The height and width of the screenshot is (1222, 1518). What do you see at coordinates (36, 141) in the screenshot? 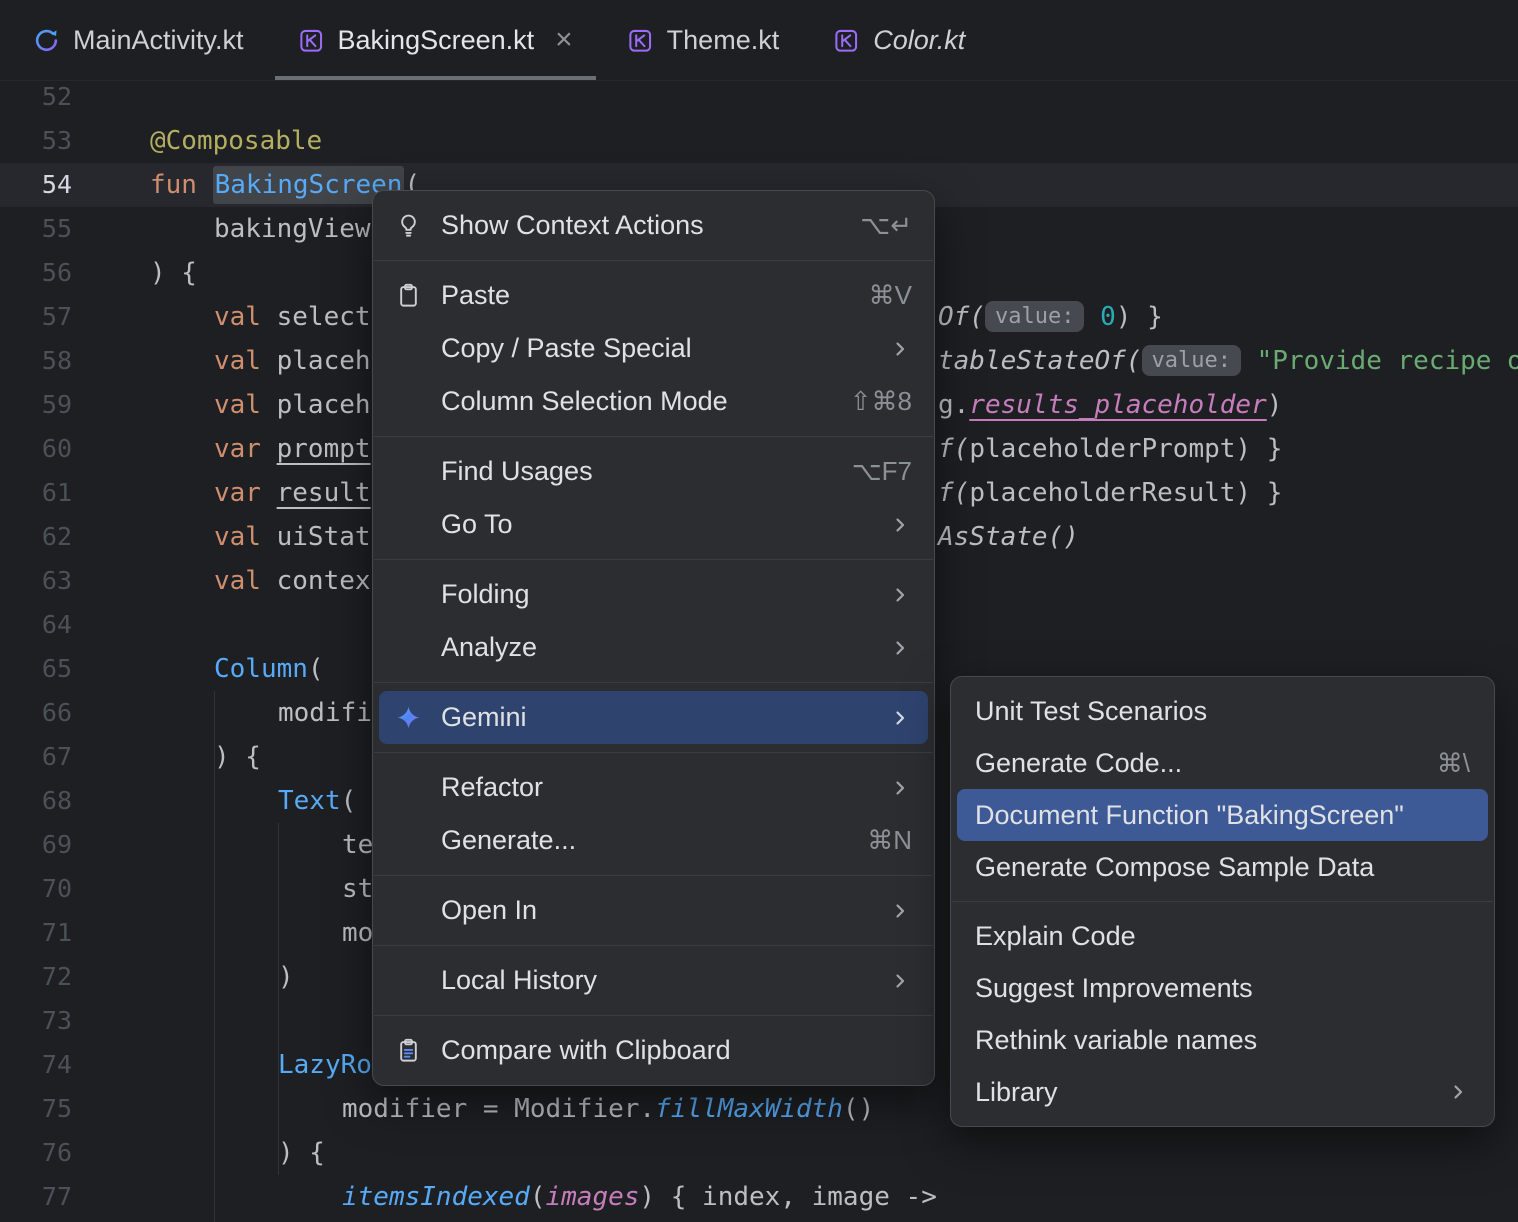
I see `line-number: 53` at bounding box center [36, 141].